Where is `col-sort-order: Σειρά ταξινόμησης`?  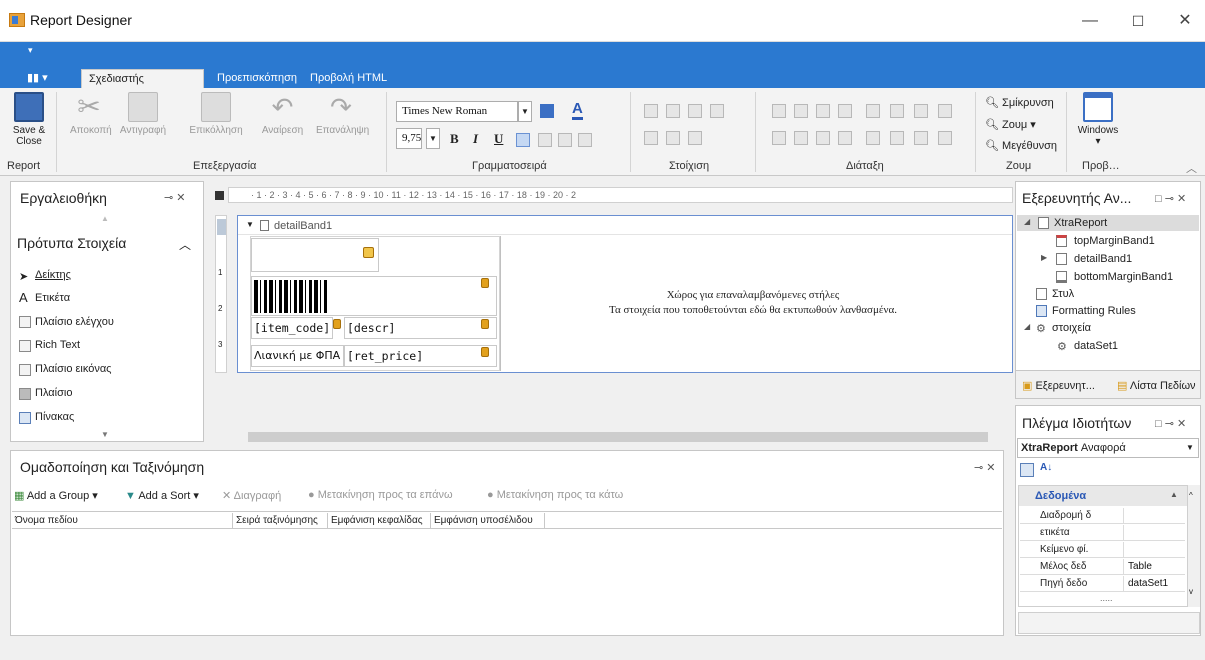 col-sort-order: Σειρά ταξινόμησης is located at coordinates (280, 521).